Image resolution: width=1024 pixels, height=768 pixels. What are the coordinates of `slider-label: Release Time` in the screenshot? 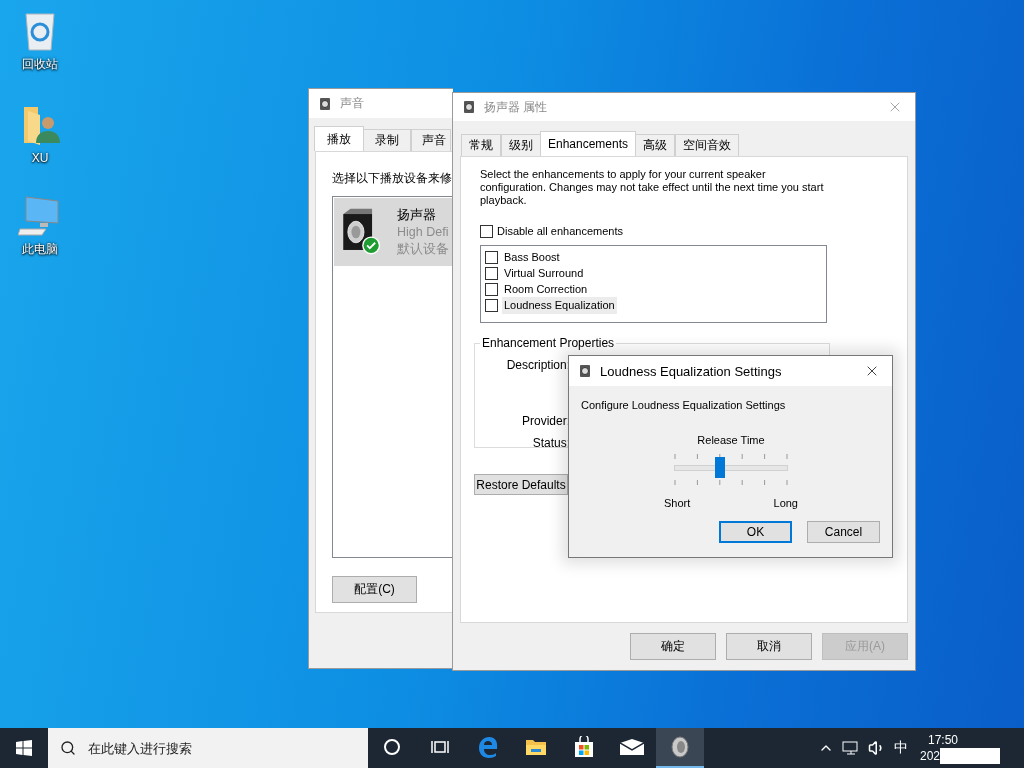 It's located at (731, 440).